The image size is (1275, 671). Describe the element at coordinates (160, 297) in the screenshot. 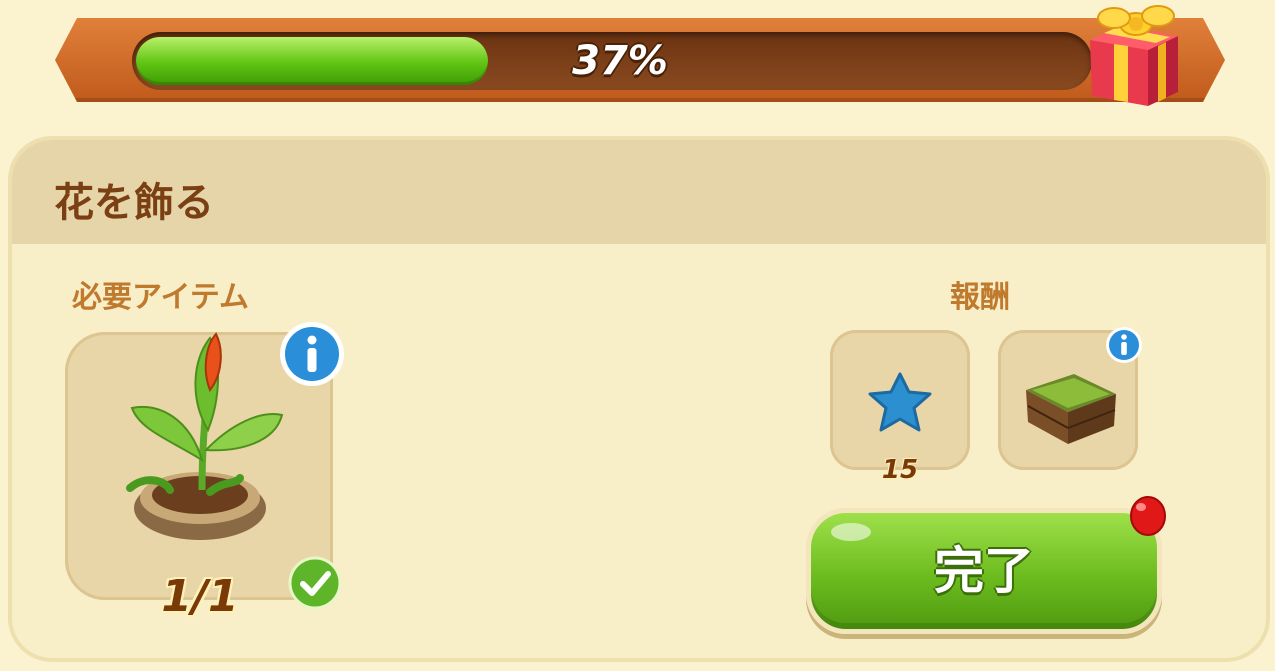

I see `required-items-label: 必要アイテム` at that location.